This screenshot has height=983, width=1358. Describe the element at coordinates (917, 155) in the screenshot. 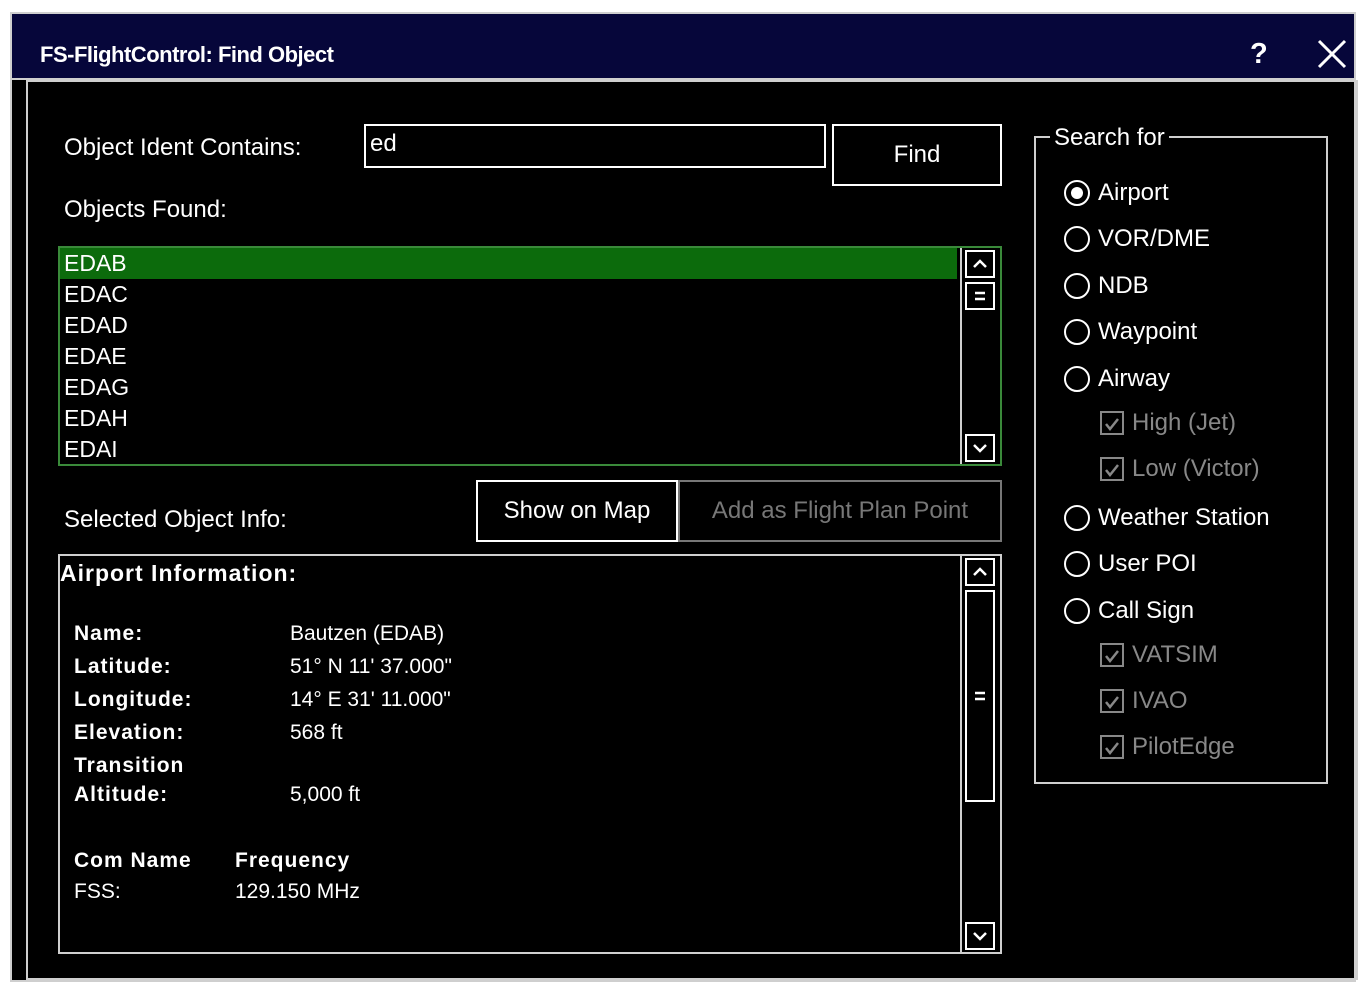

I see `find-button: Find` at that location.